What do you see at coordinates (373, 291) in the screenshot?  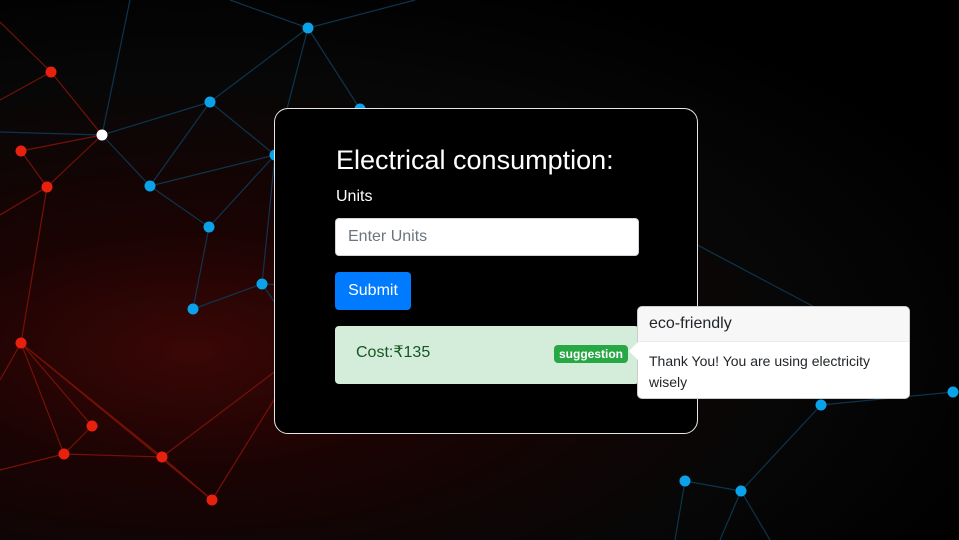 I see `submit-button: Submit` at bounding box center [373, 291].